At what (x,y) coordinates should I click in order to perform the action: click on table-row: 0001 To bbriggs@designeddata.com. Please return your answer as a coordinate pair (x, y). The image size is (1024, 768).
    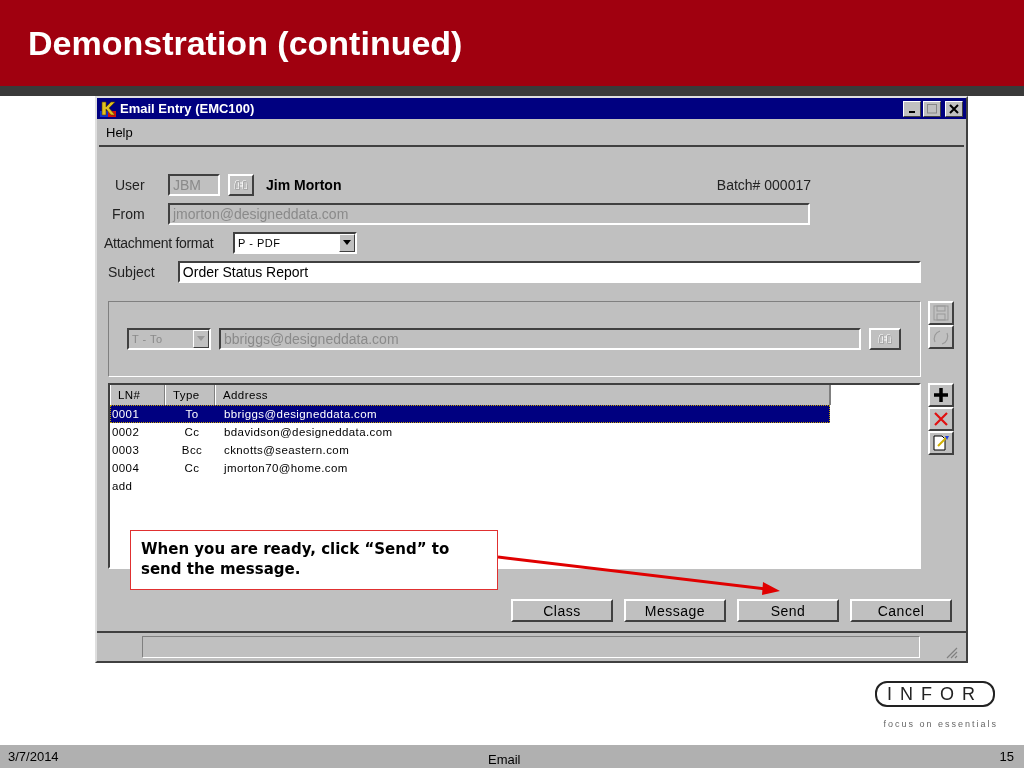
    Looking at the image, I should click on (470, 414).